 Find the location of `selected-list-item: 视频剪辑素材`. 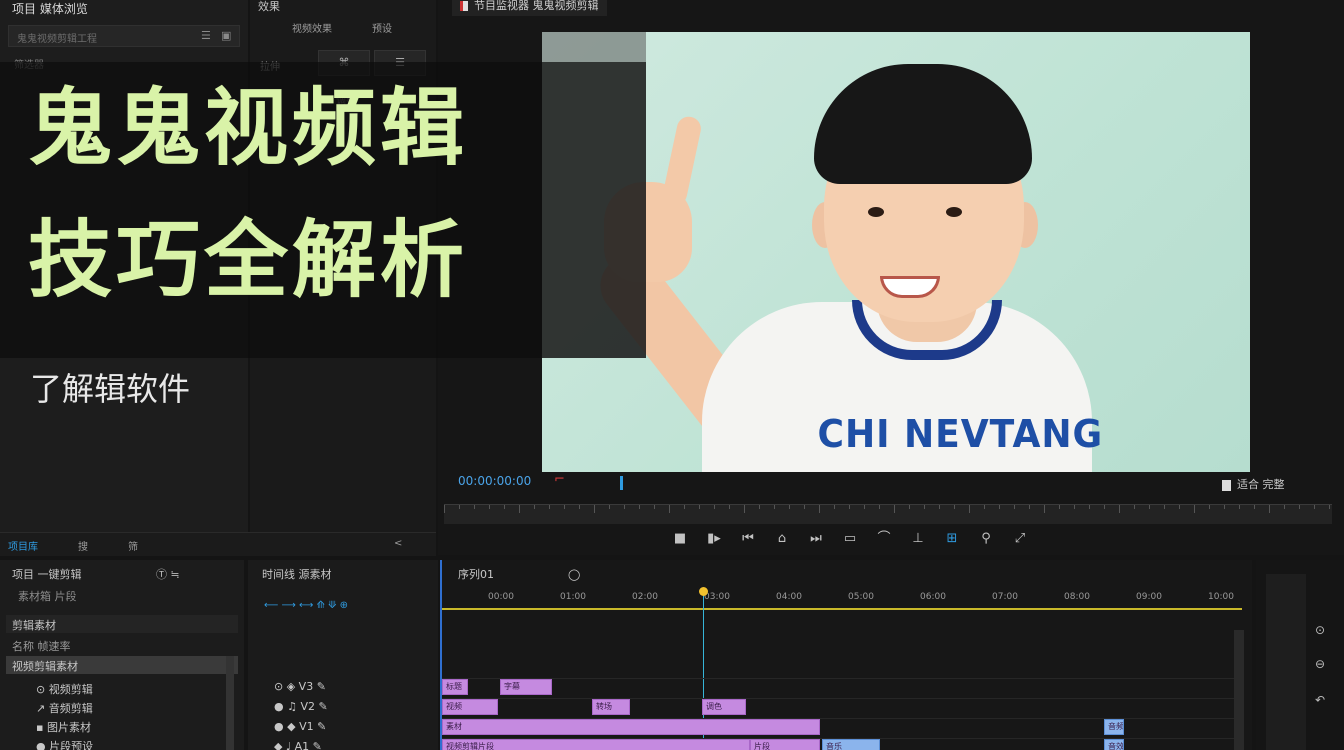

selected-list-item: 视频剪辑素材 is located at coordinates (122, 665).